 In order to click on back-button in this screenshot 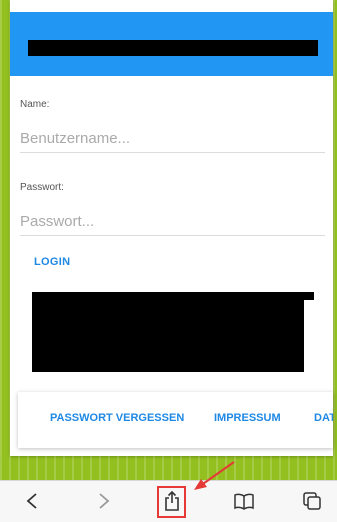, I will do `click(32, 501)`.